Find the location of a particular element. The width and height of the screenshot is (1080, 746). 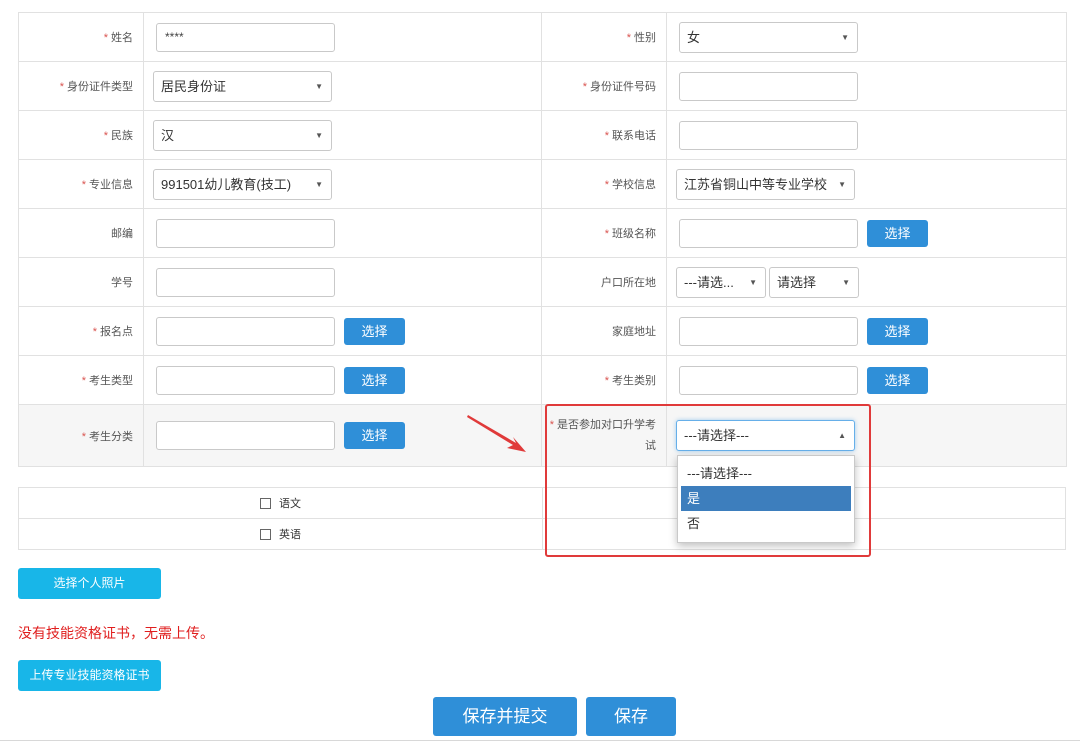

home-address-label: 家庭地址 is located at coordinates (604, 331).